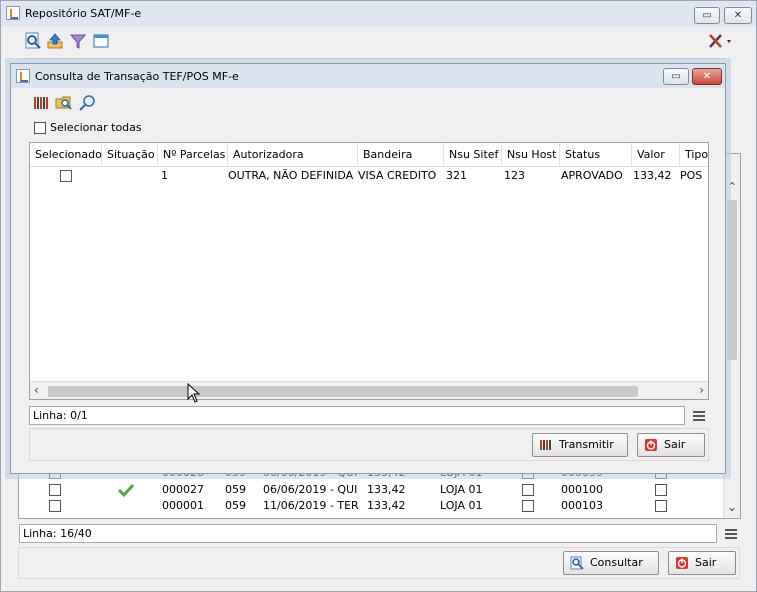 The image size is (757, 592). I want to click on toolbar-separator, so click(372, 58).